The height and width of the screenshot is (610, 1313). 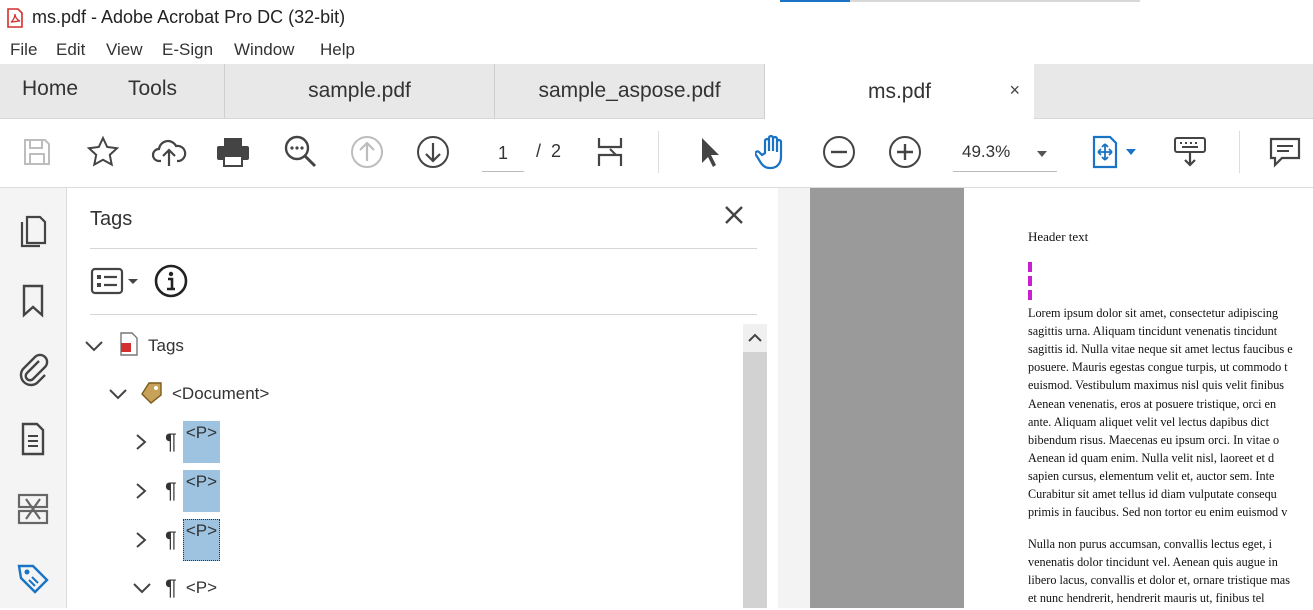 I want to click on menu-help: Help, so click(x=337, y=50).